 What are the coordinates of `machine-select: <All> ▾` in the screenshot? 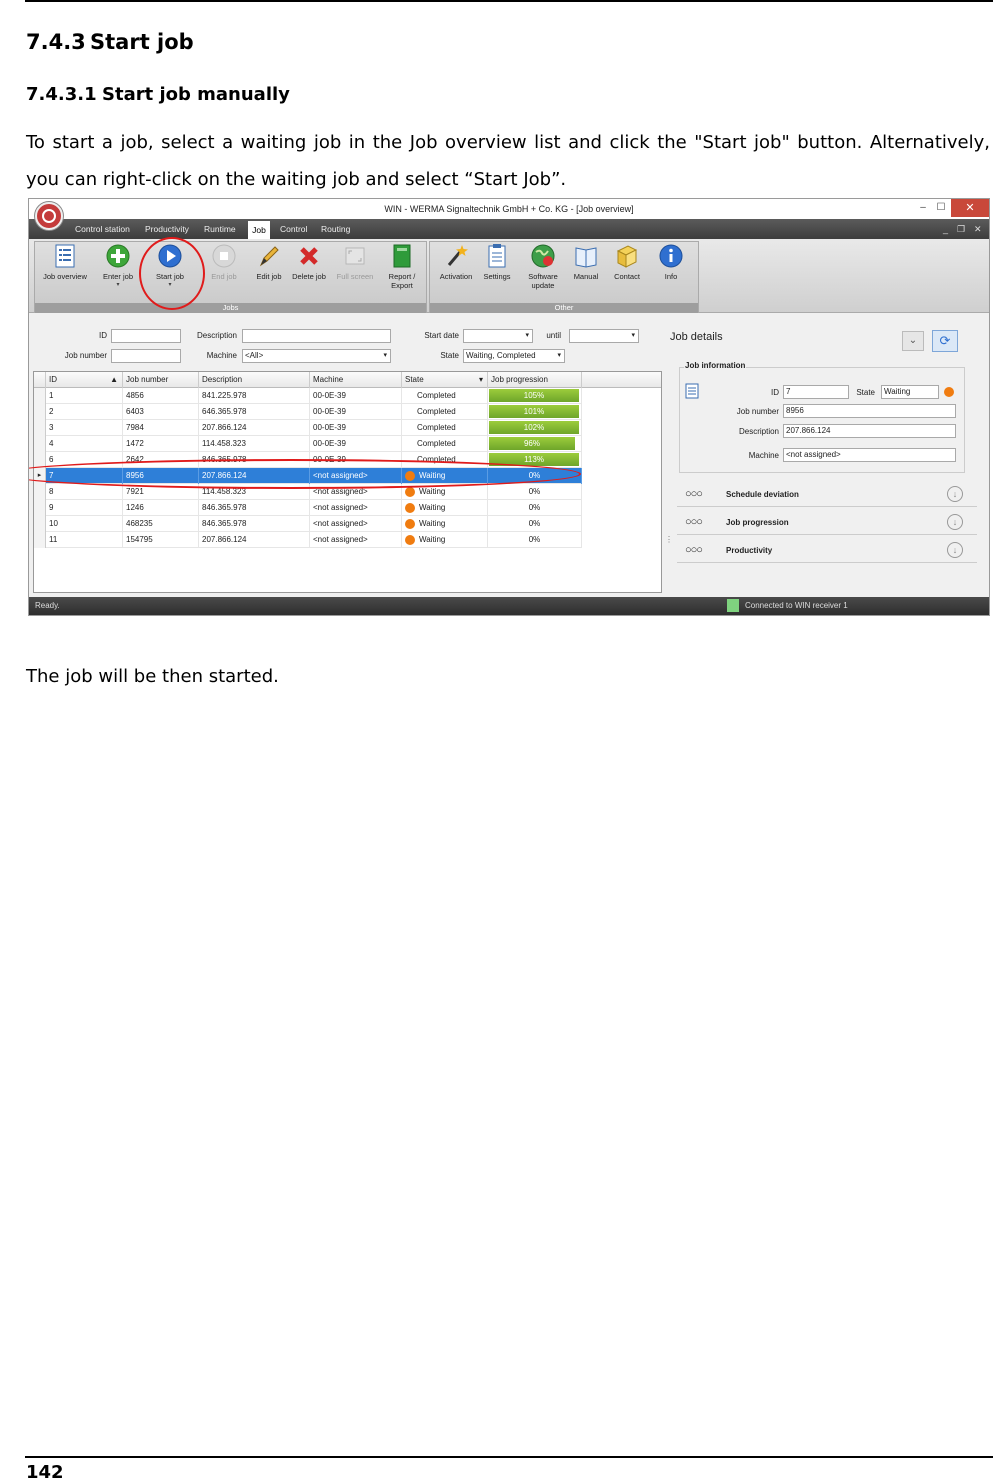 It's located at (316, 356).